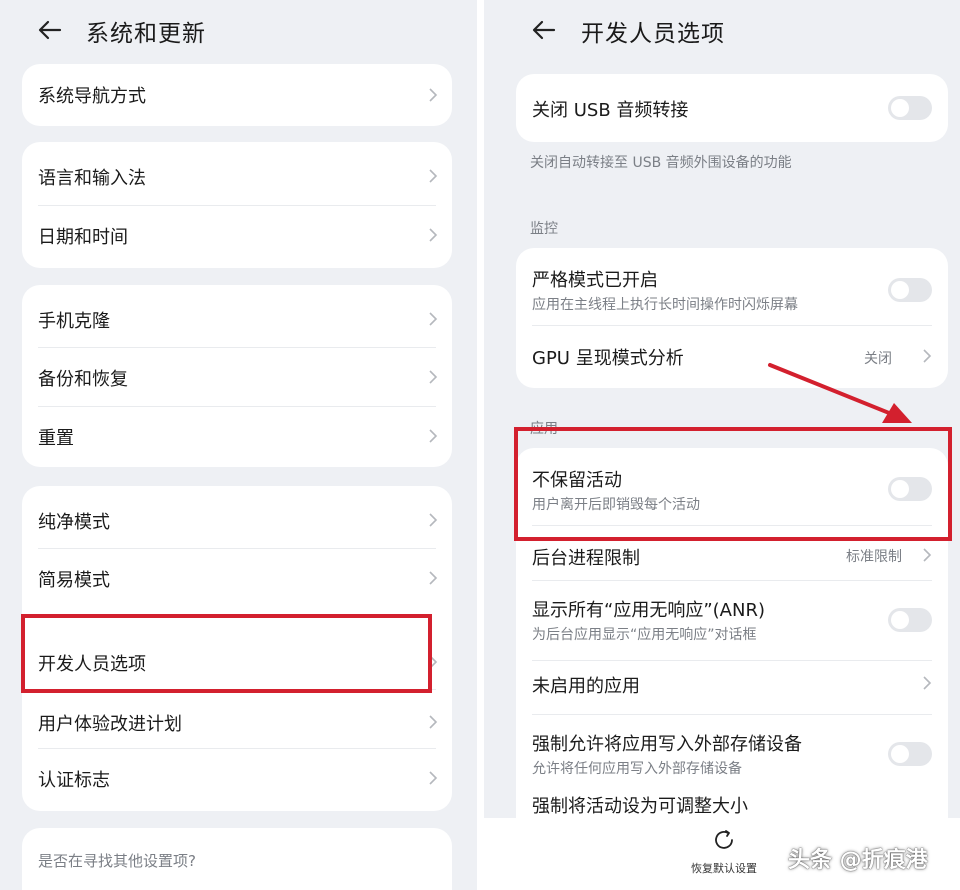  Describe the element at coordinates (667, 744) in the screenshot. I see `item-label: 强制允许将应用写入外部存储设备` at that location.